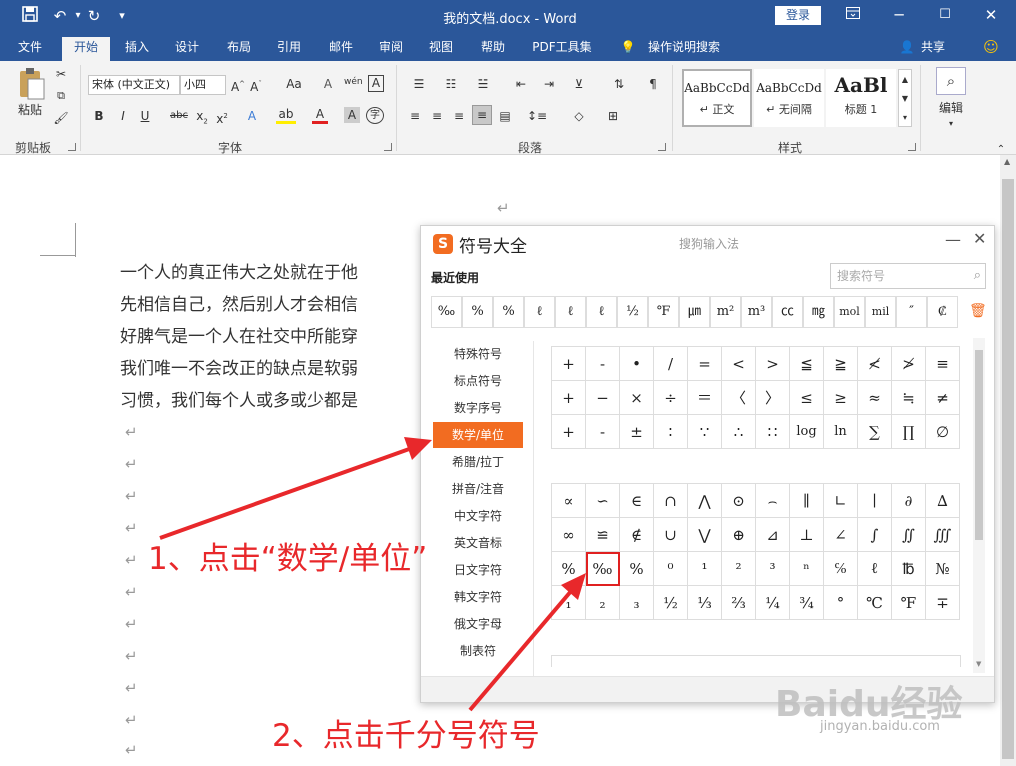  Describe the element at coordinates (880, 726) in the screenshot. I see `watermark-url: jingyan.baidu.com` at that location.